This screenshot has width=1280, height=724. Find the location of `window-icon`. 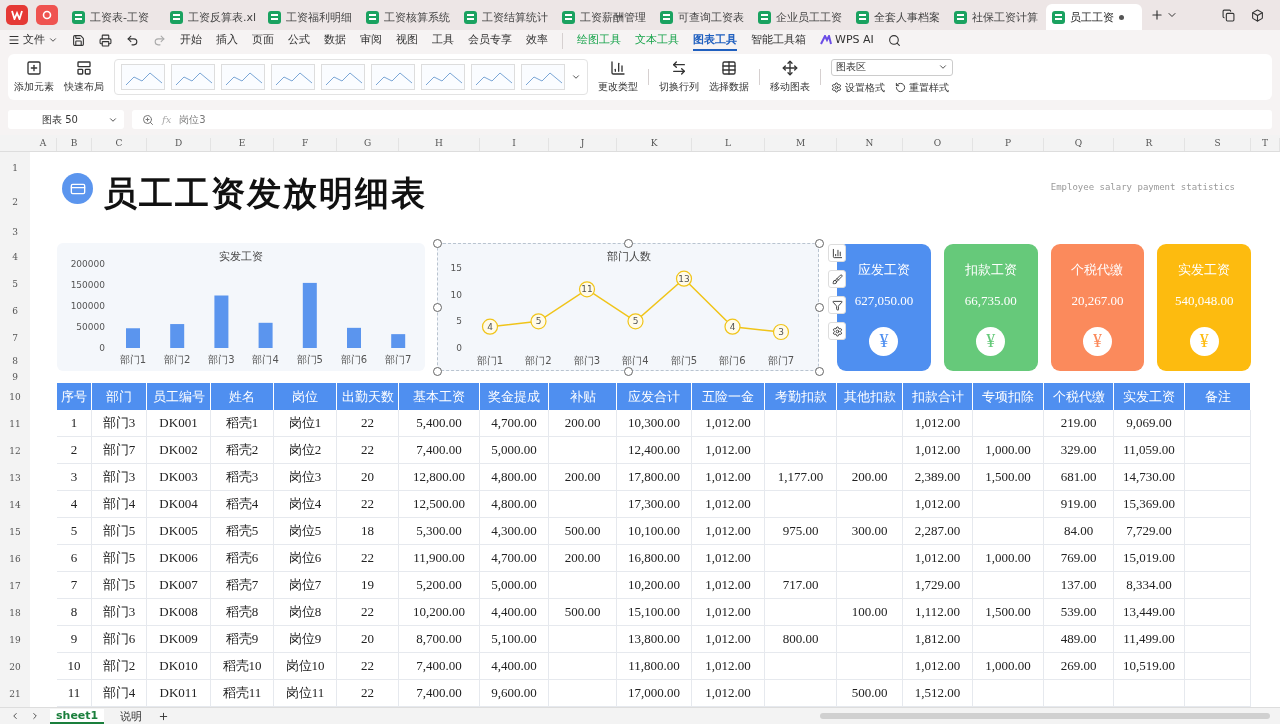

window-icon is located at coordinates (1228, 15).